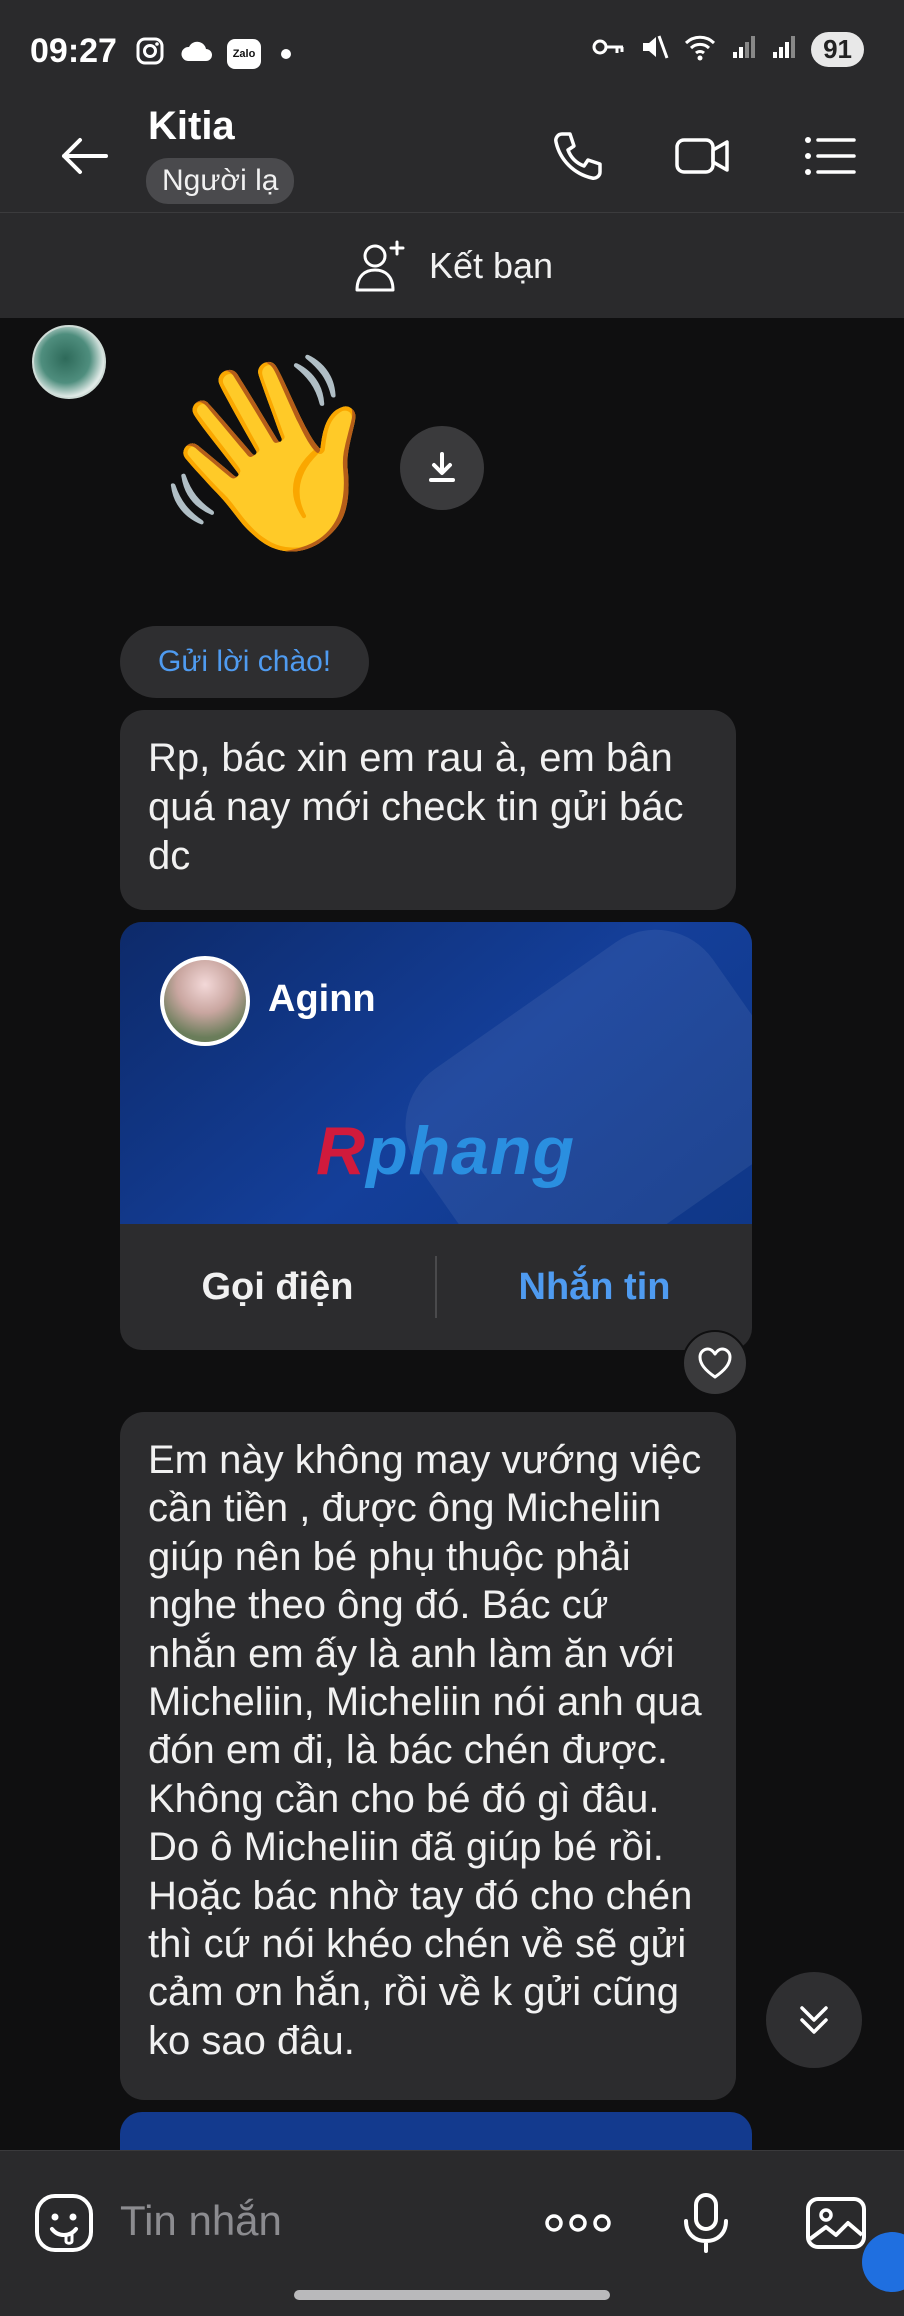 The image size is (904, 2316). What do you see at coordinates (341, 1151) in the screenshot?
I see `card-logo-first: R` at bounding box center [341, 1151].